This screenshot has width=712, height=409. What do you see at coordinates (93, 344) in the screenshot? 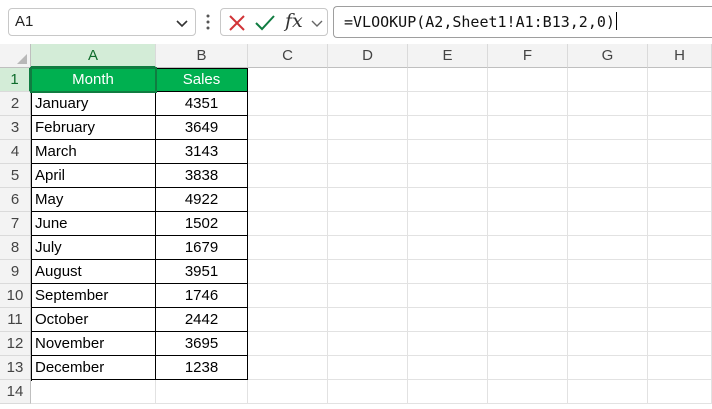
I see `cell-month: November` at bounding box center [93, 344].